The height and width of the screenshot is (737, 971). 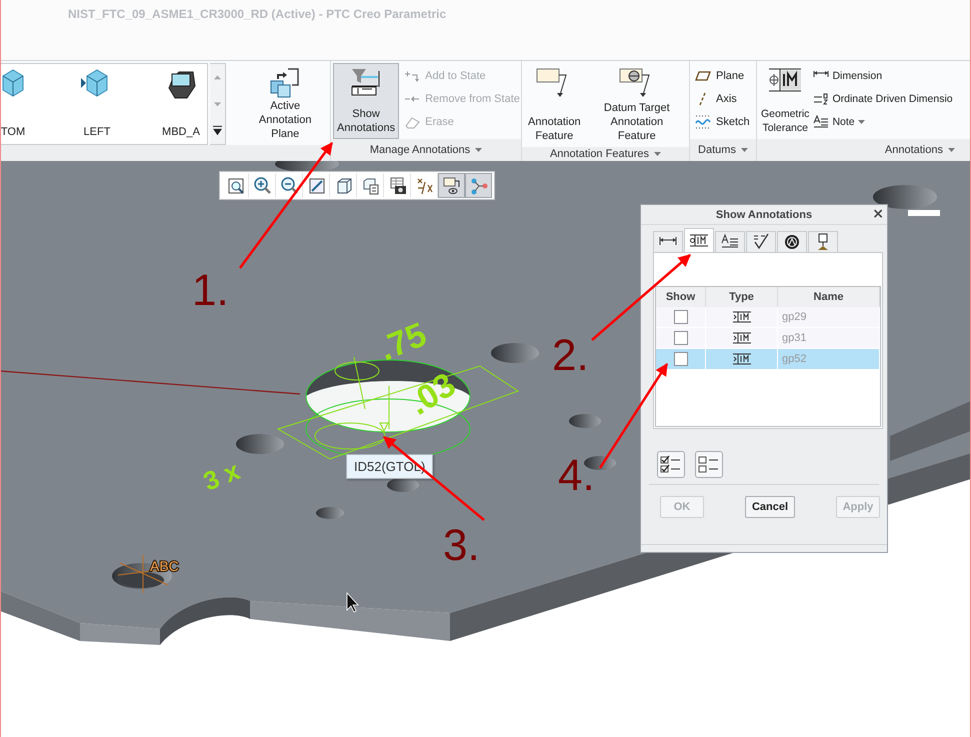 What do you see at coordinates (794, 359) in the screenshot?
I see `table-cell: gp52` at bounding box center [794, 359].